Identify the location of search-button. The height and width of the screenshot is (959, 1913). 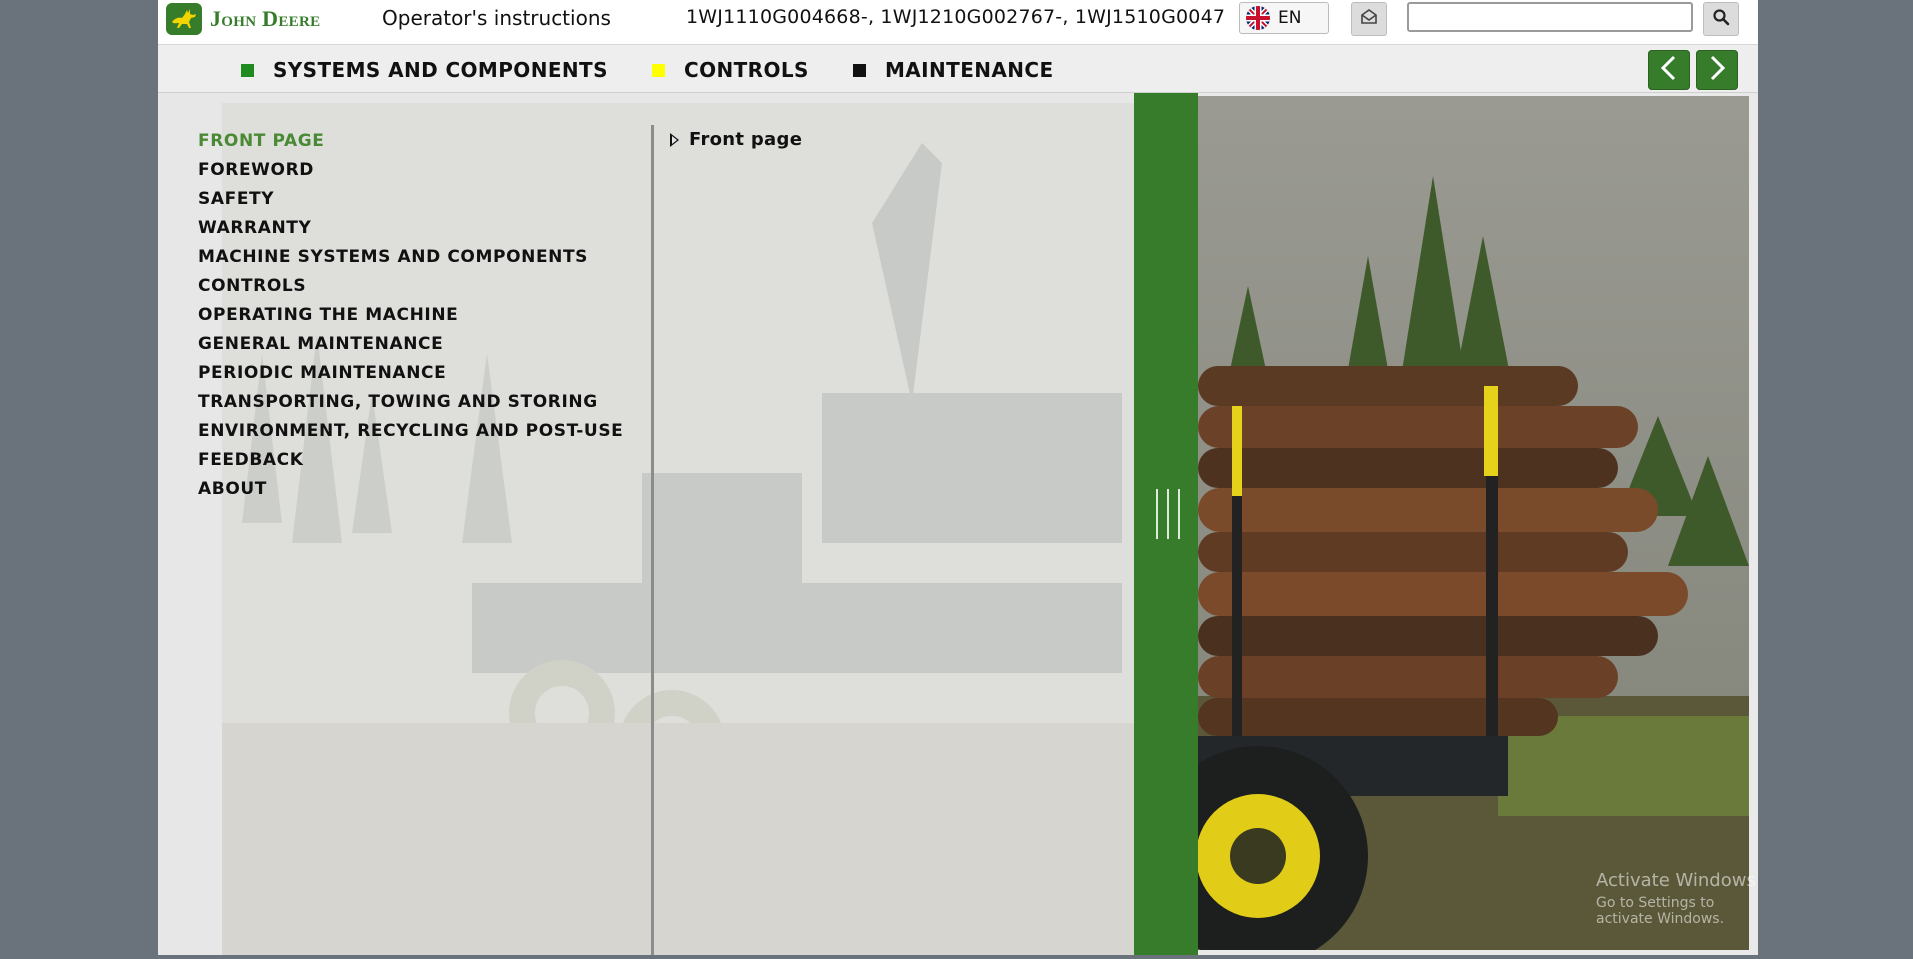
(1721, 19).